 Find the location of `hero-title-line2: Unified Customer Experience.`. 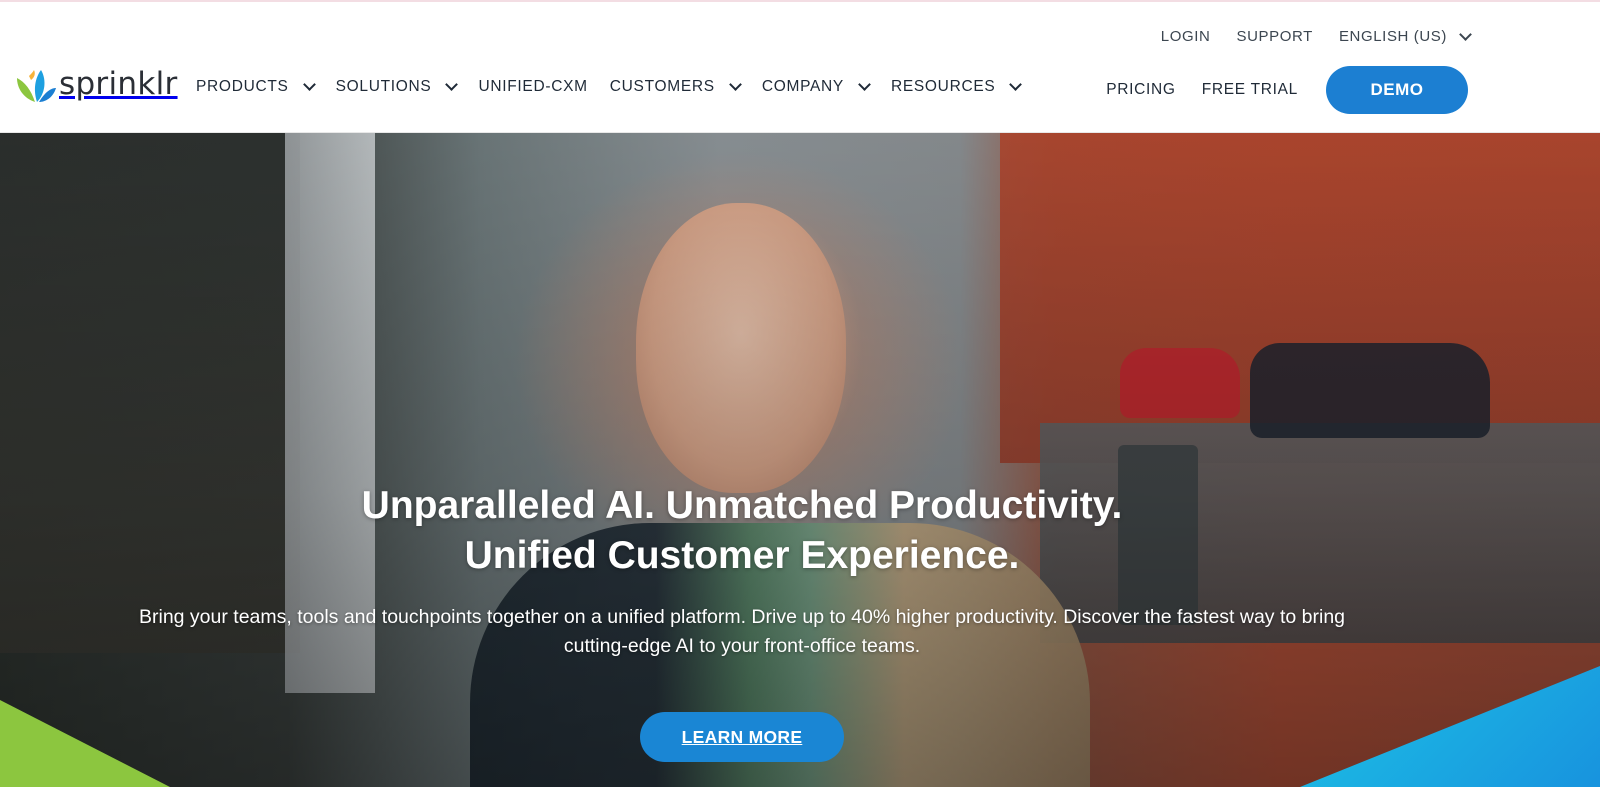

hero-title-line2: Unified Customer Experience. is located at coordinates (742, 555).